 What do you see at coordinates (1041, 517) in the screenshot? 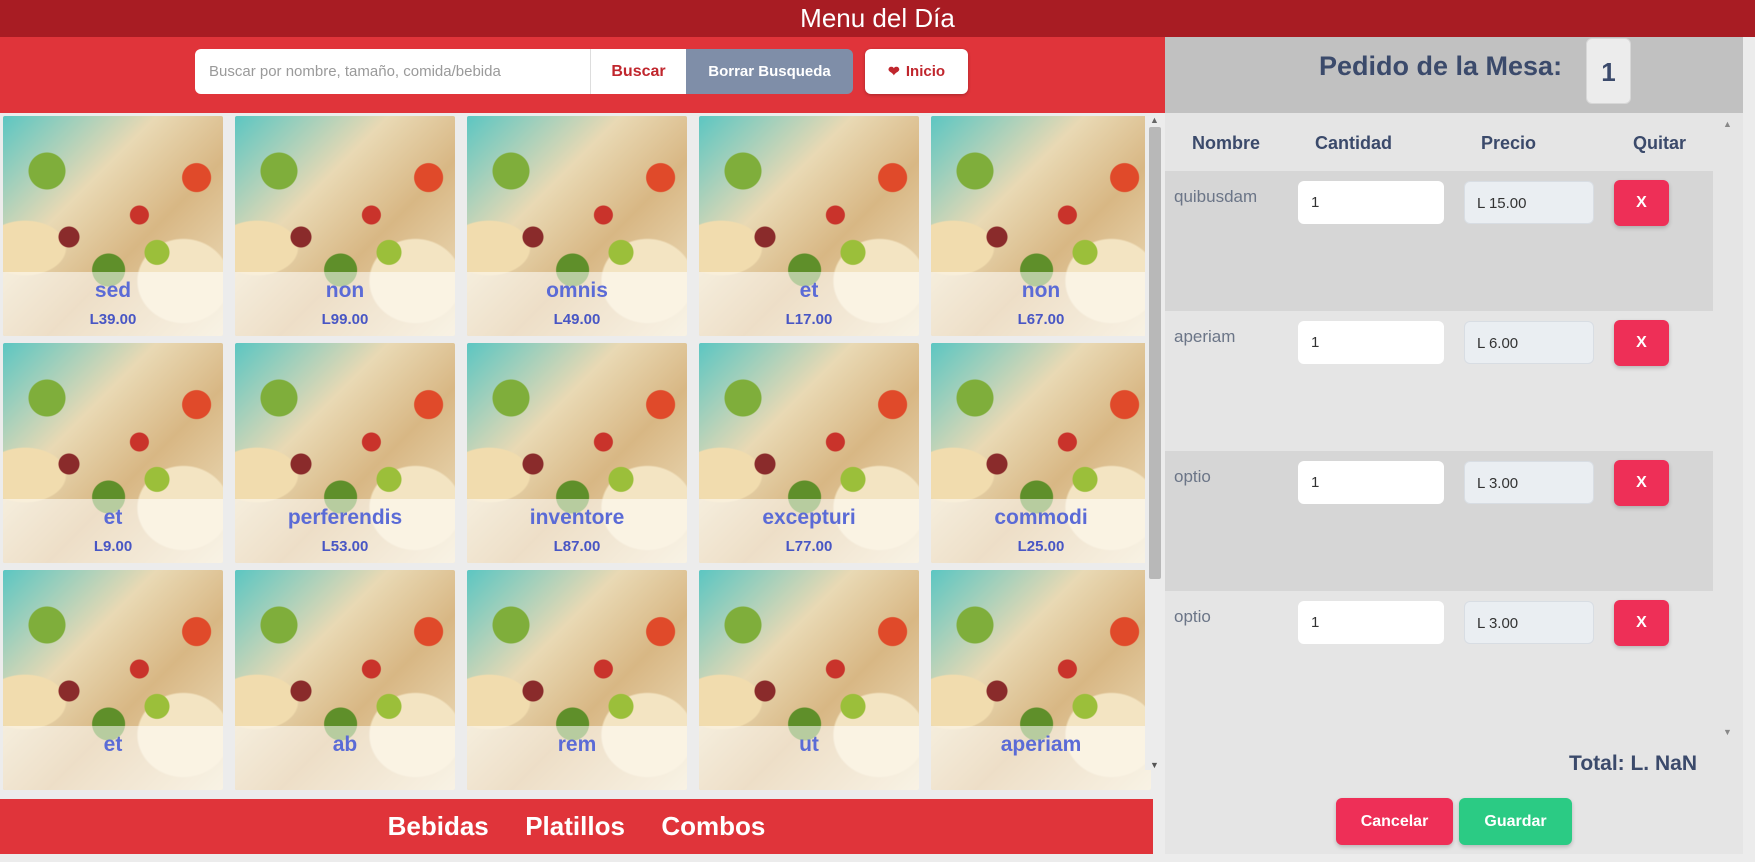
I see `menu-item-name: commodi` at bounding box center [1041, 517].